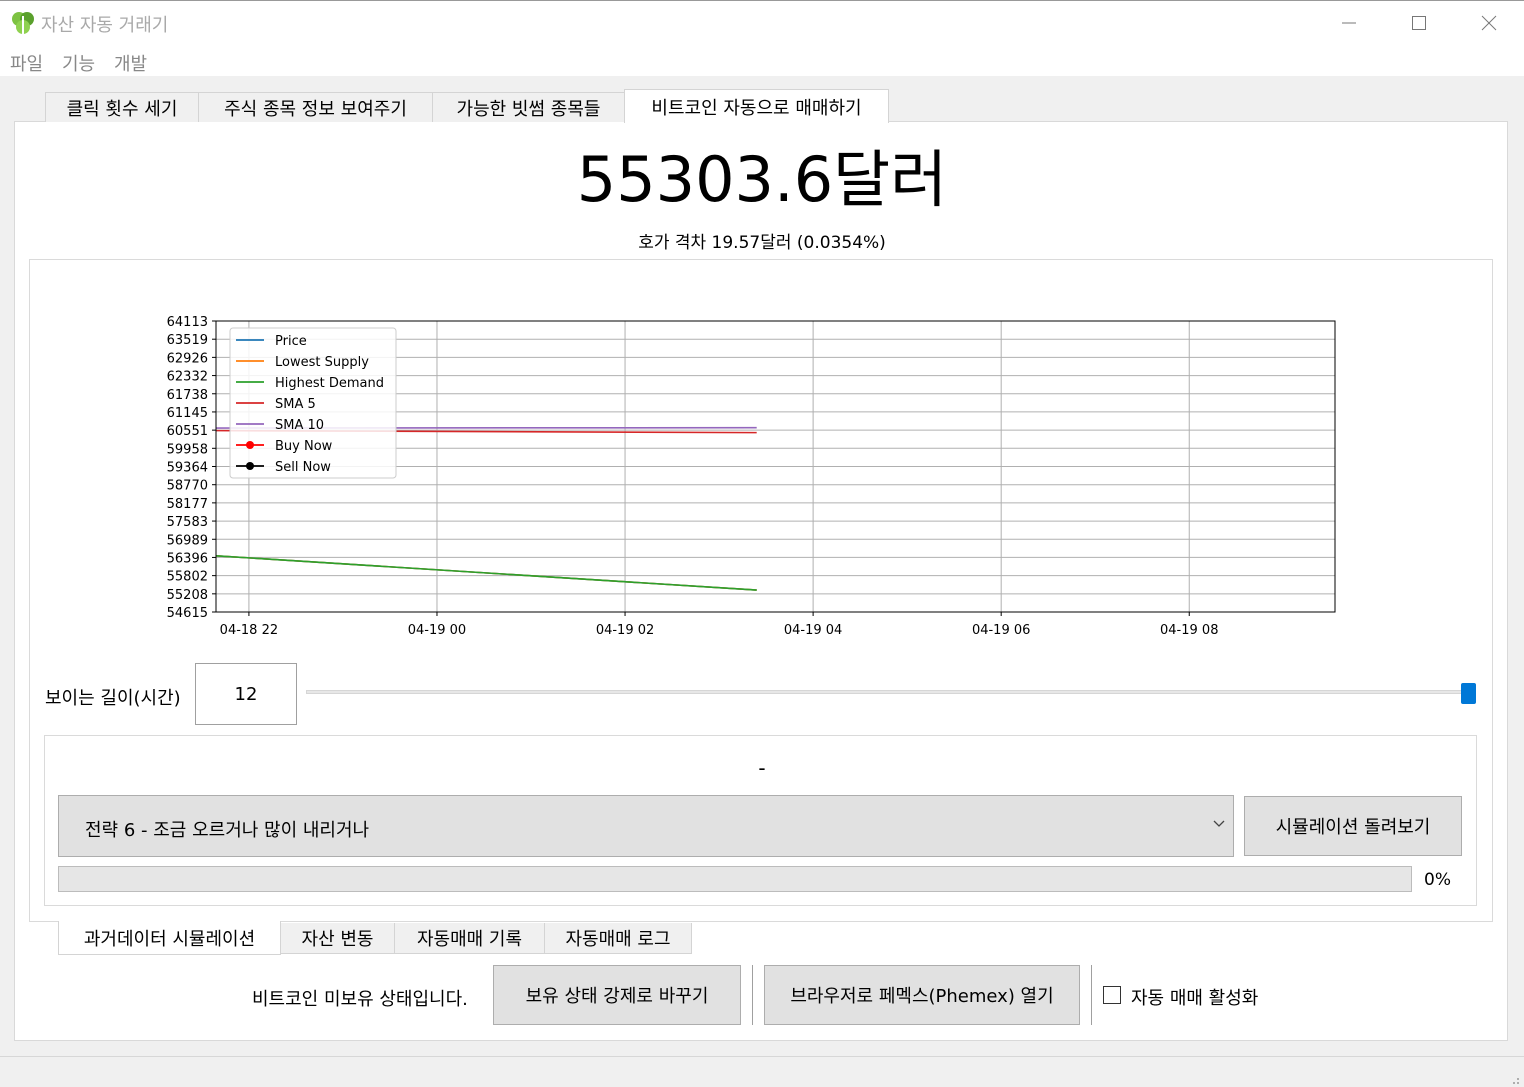 The width and height of the screenshot is (1524, 1087). I want to click on menu-file: 파일, so click(26, 63).